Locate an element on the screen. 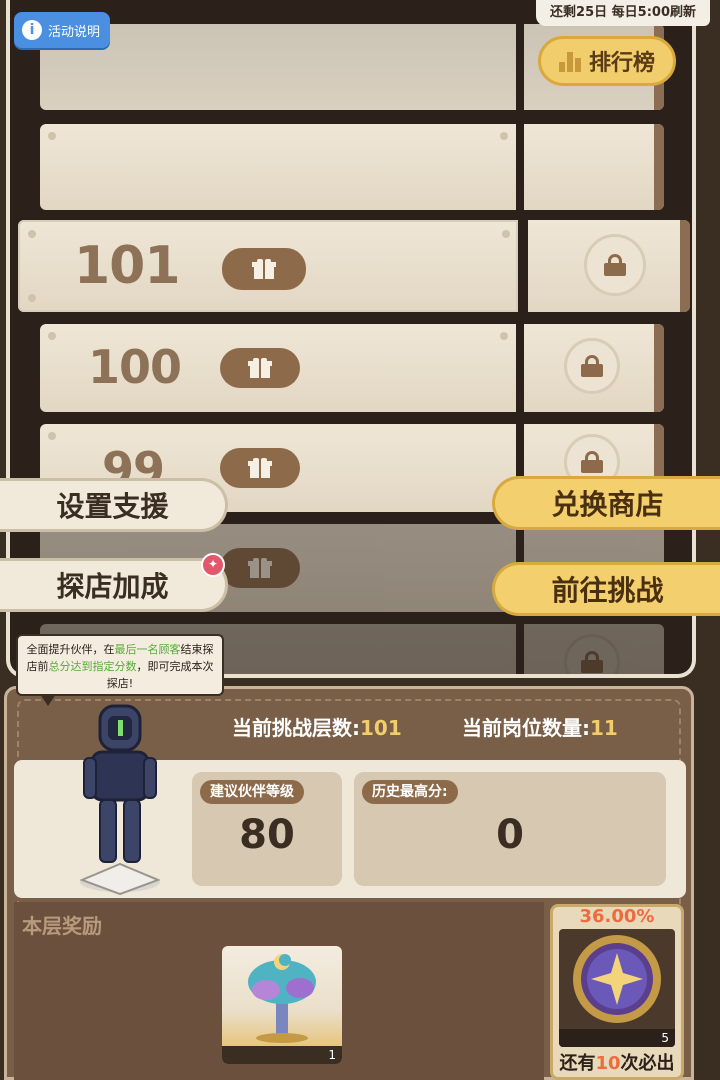  refresh-timer: 还剩25日 每日5:00刷新 is located at coordinates (623, 13).